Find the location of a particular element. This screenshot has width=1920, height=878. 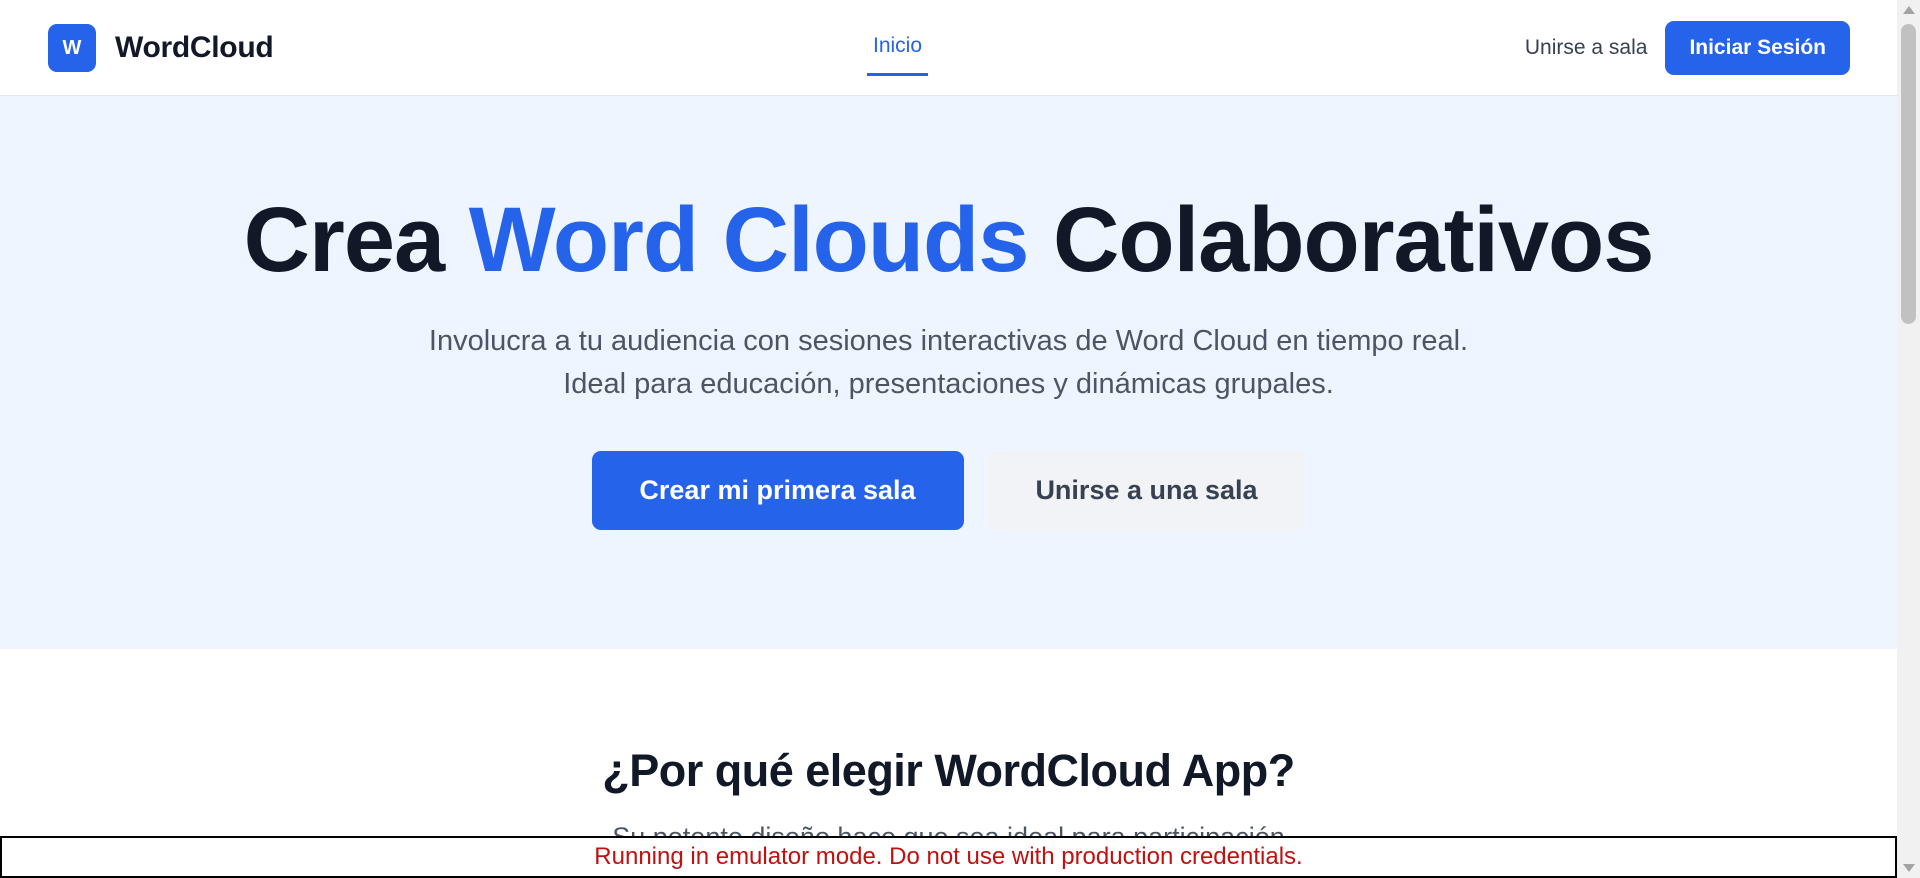

nav-link-inicio: Inicio is located at coordinates (898, 38).